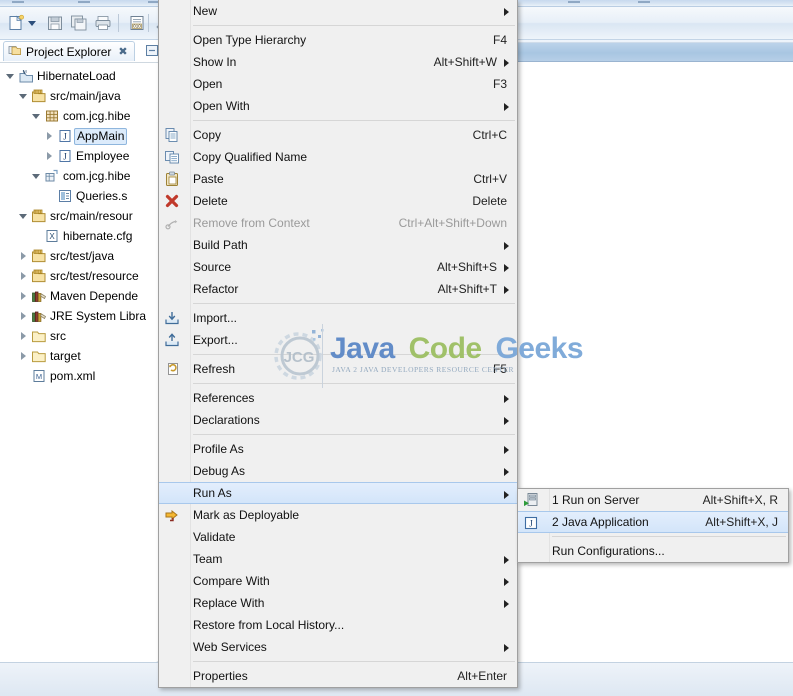  I want to click on menu-item-web-services: Web Services, so click(338, 647).